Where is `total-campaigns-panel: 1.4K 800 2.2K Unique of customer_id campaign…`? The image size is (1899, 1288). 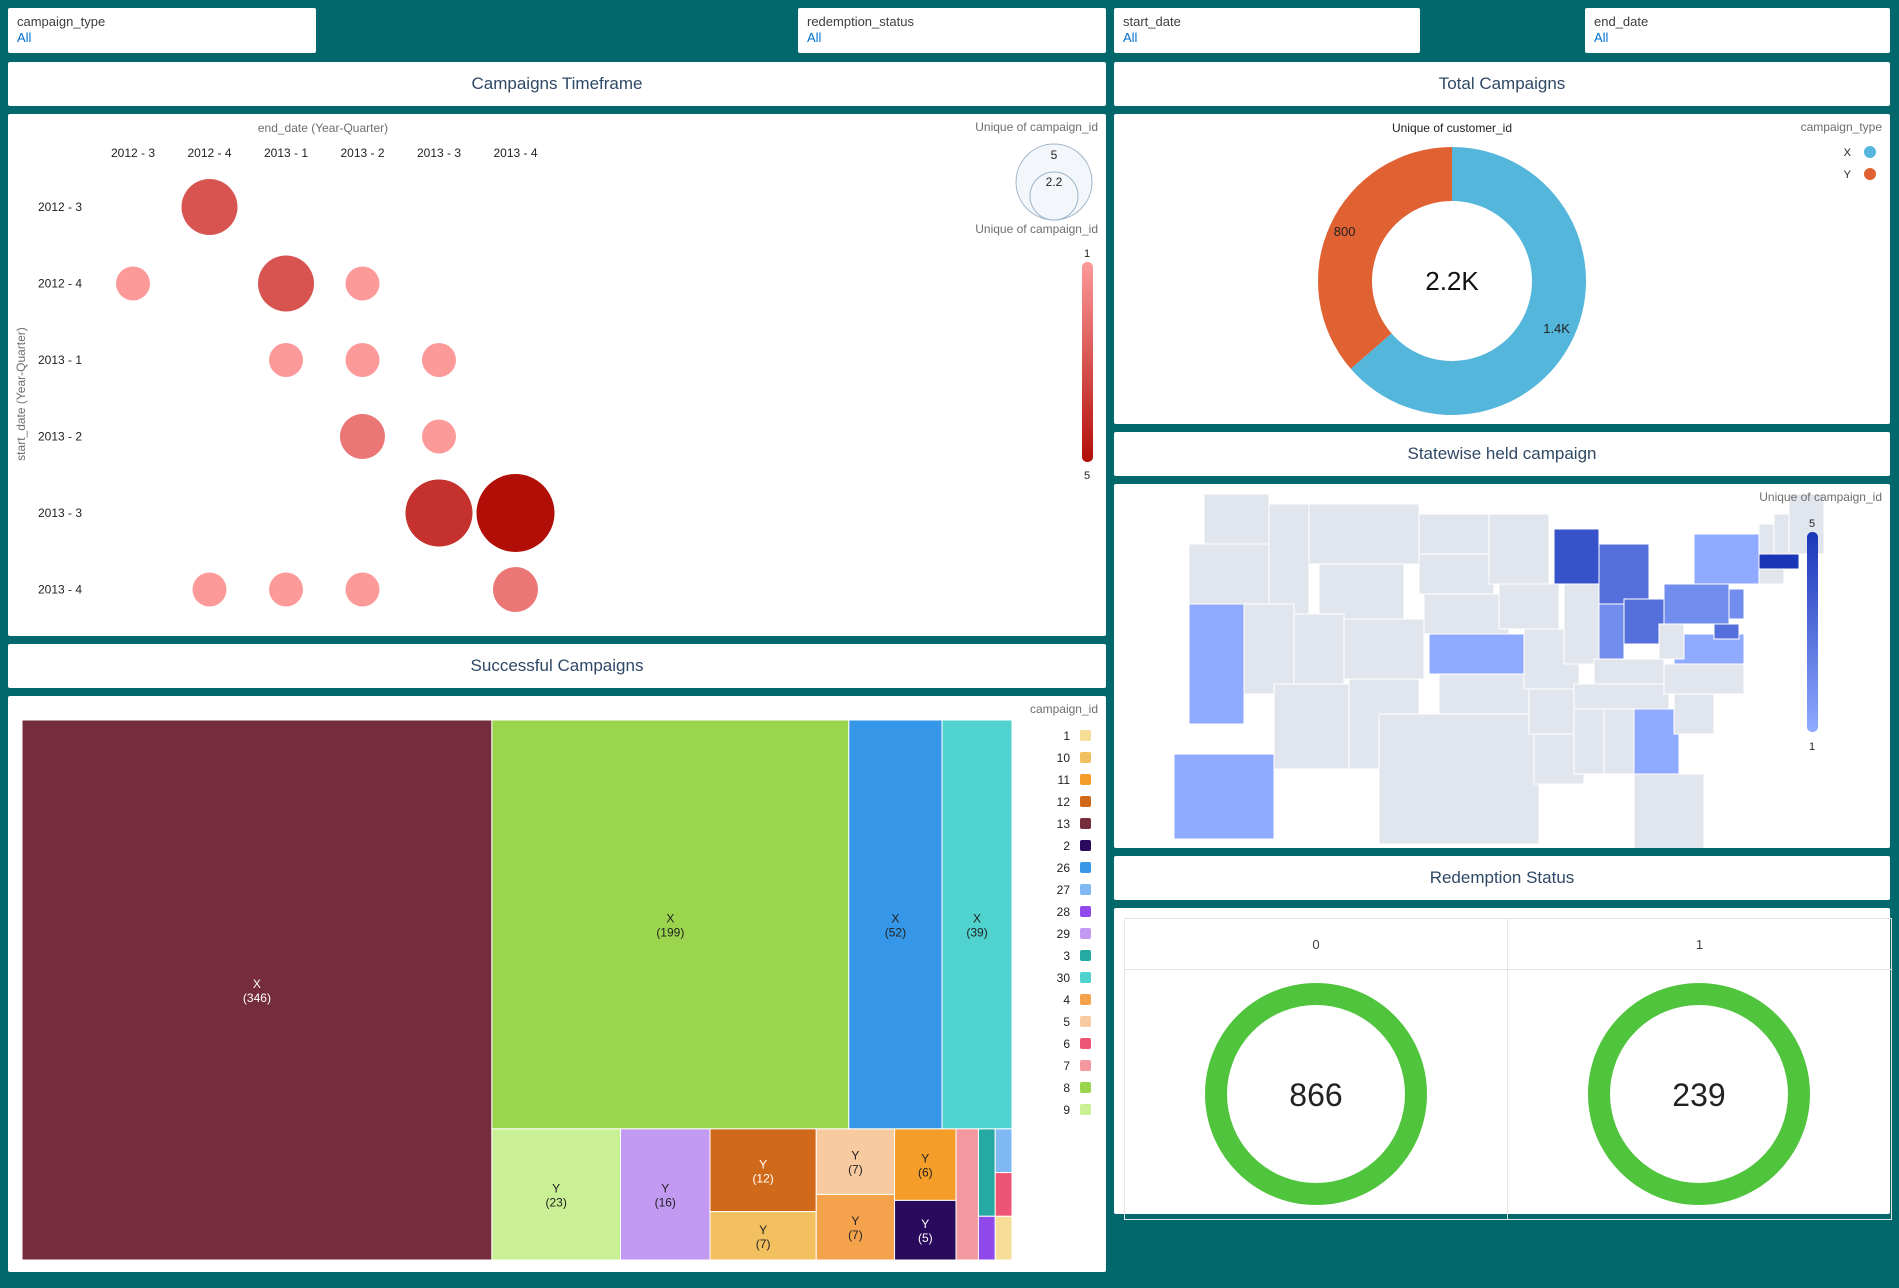
total-campaigns-panel: 1.4K 800 2.2K Unique of customer_id campaign… is located at coordinates (1502, 269).